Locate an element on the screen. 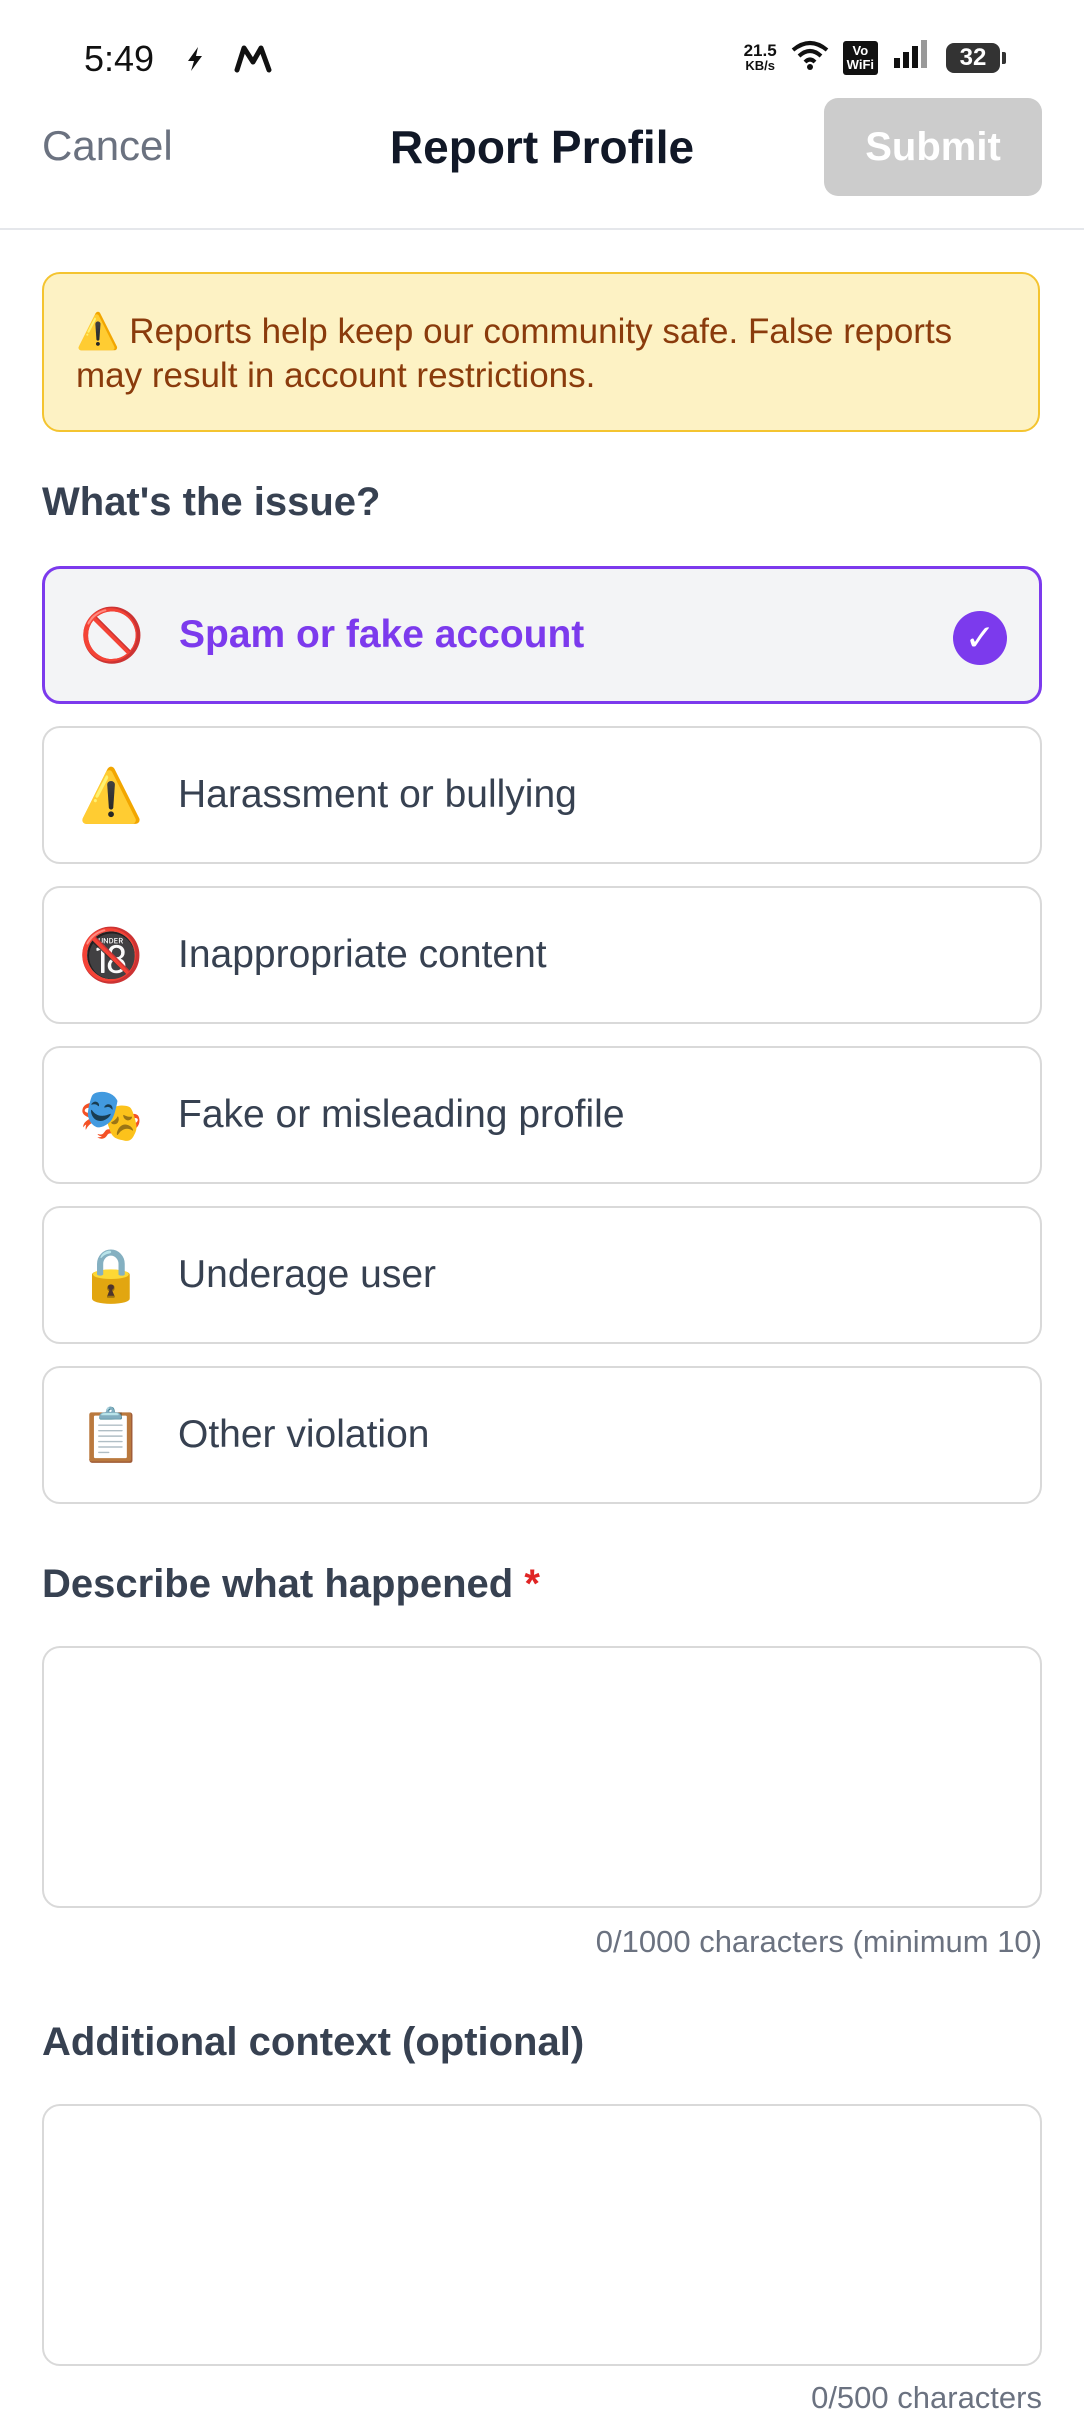  option-other: 📋 Other violation is located at coordinates (542, 1435).